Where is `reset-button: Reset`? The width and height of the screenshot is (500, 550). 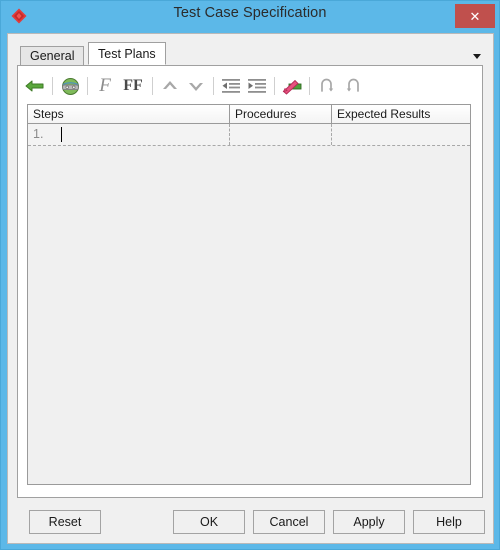 reset-button: Reset is located at coordinates (65, 522).